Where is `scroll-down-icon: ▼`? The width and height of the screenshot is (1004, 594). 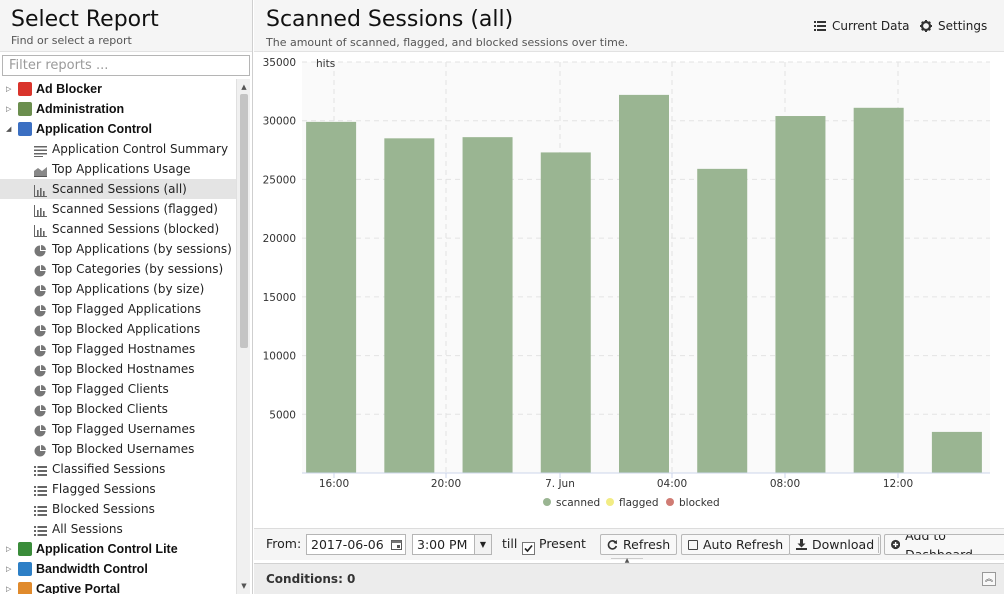
scroll-down-icon: ▼ is located at coordinates (244, 586).